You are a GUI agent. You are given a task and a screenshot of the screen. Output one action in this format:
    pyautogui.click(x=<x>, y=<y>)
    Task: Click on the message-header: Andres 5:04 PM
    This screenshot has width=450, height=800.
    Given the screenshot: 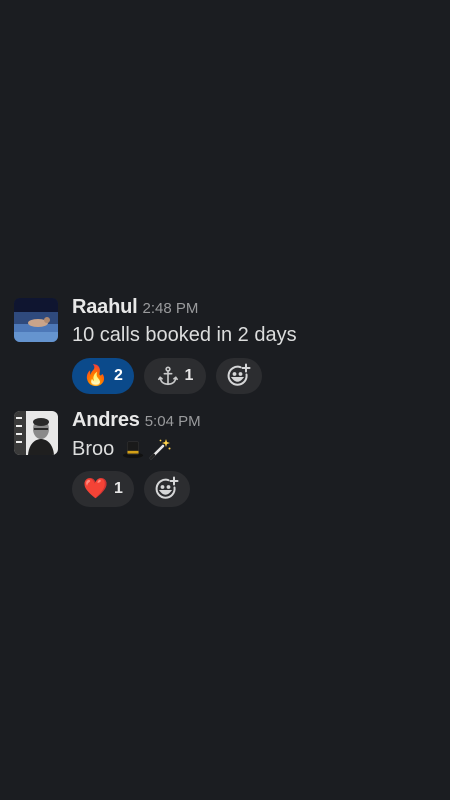 What is the action you would take?
    pyautogui.click(x=136, y=420)
    